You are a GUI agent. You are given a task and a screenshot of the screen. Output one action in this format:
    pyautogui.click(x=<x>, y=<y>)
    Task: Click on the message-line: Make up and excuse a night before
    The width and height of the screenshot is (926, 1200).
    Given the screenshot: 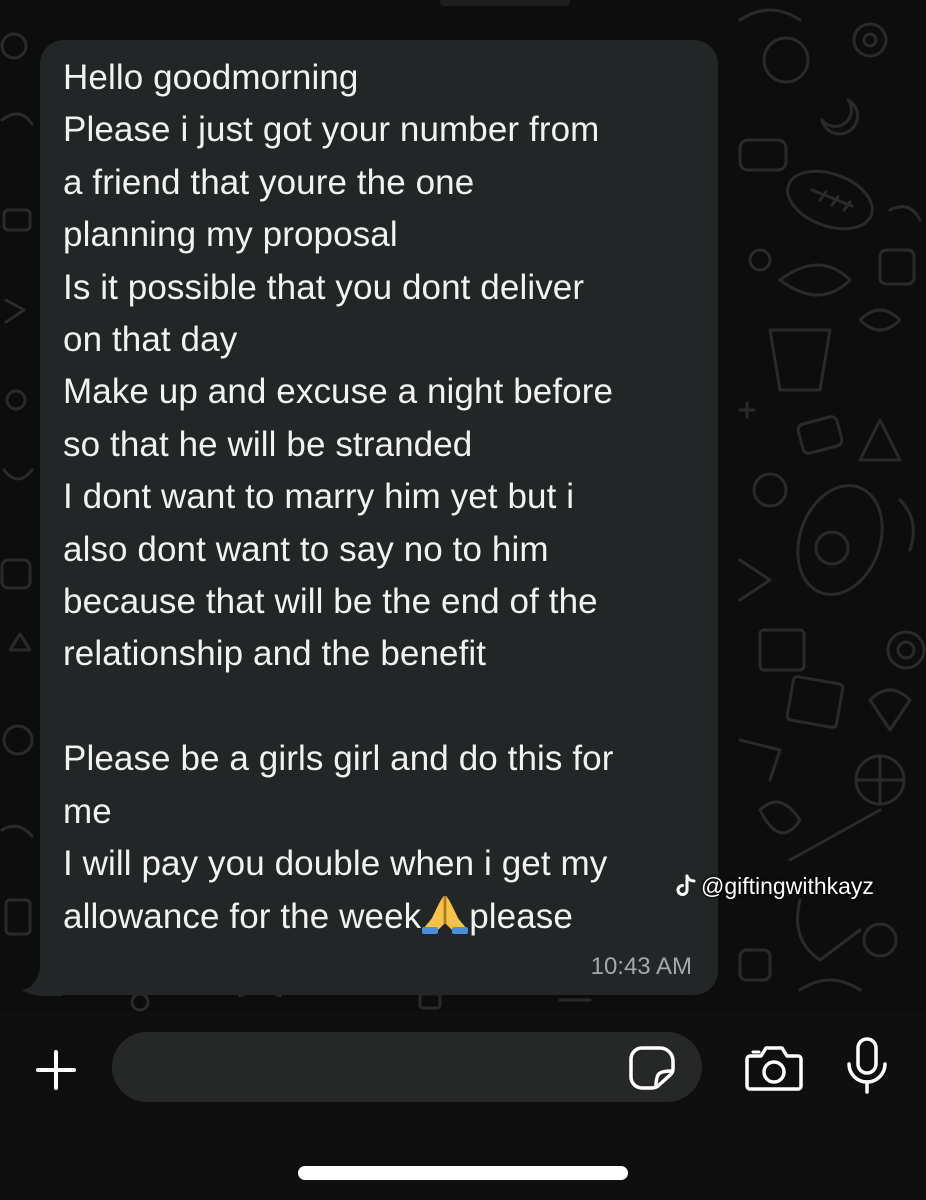 What is the action you would take?
    pyautogui.click(x=338, y=392)
    